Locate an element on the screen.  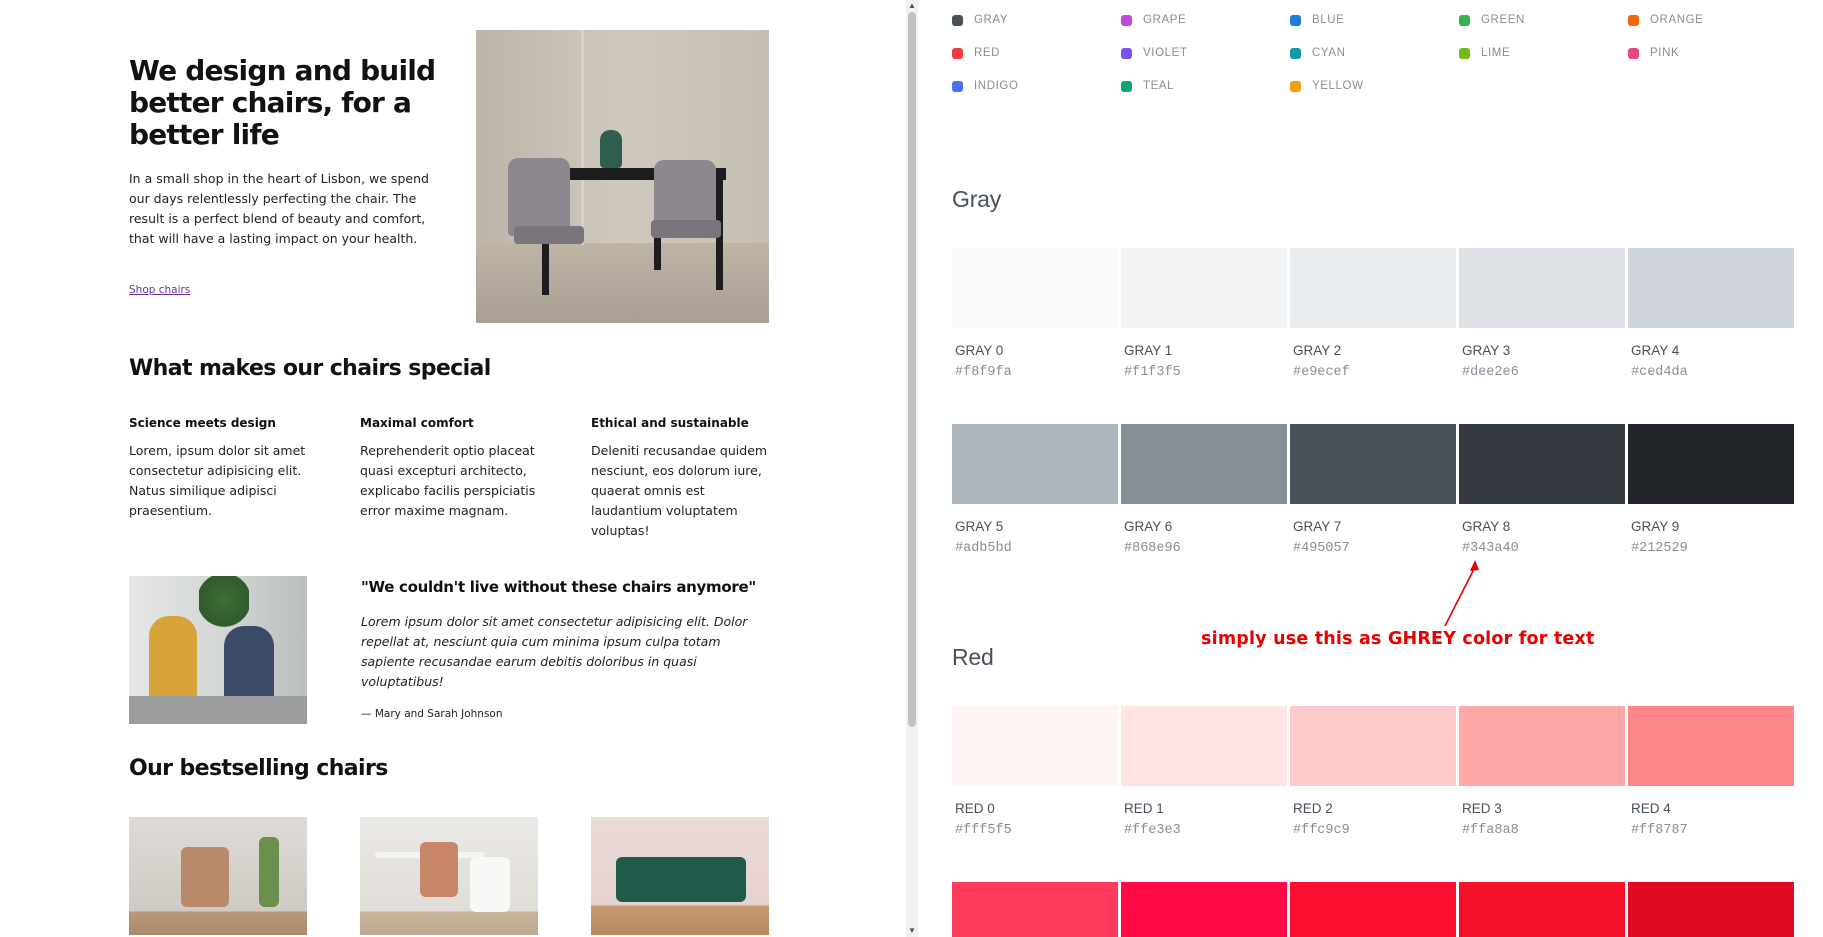
swatch-name: GRAY 5 is located at coordinates (979, 526).